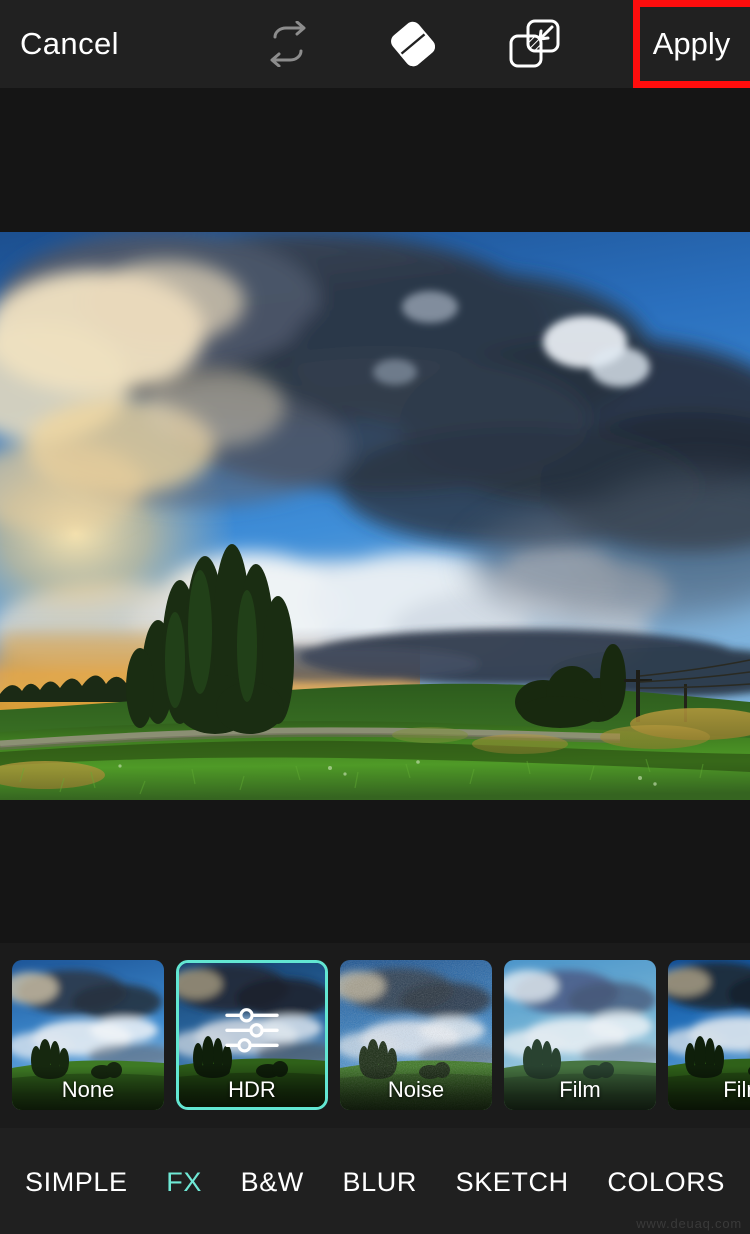  I want to click on repeat-icon, so click(288, 44).